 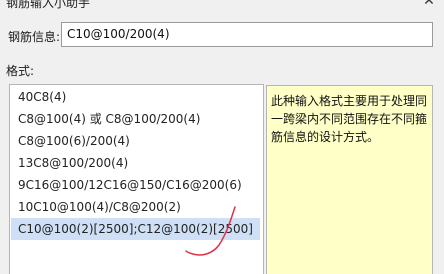 I want to click on window-title: 钢筋输入小助手, so click(x=48, y=5).